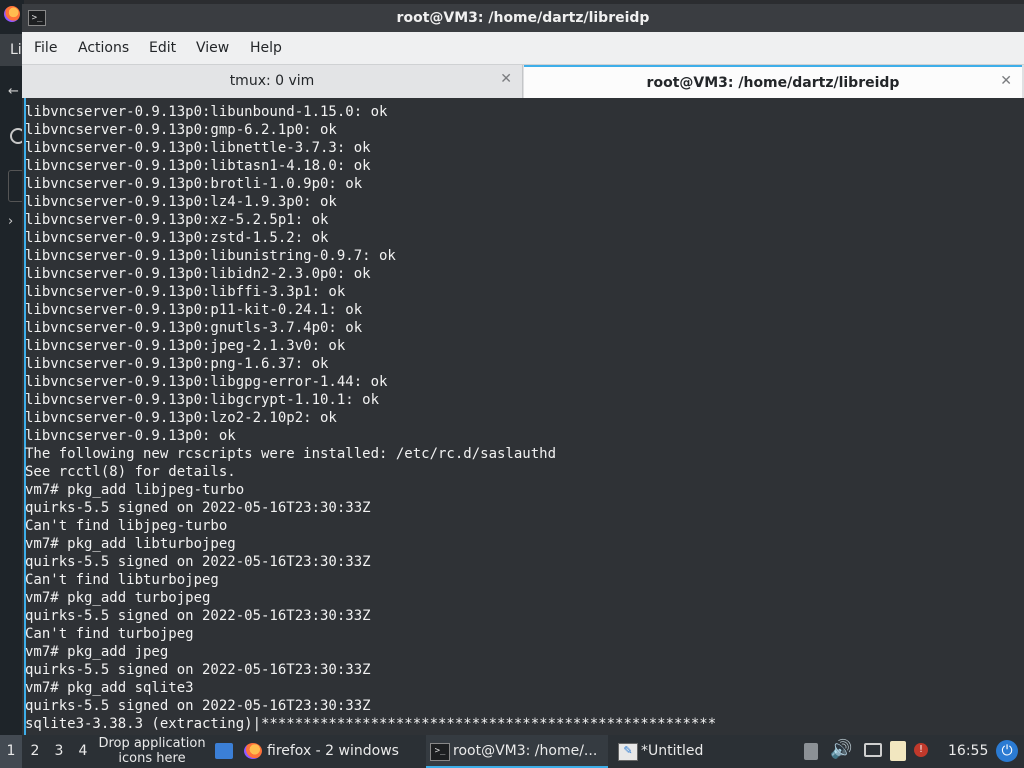 The height and width of the screenshot is (768, 1024). I want to click on tab-label: root@VM3: /home/dartz/libreidp, so click(773, 83).